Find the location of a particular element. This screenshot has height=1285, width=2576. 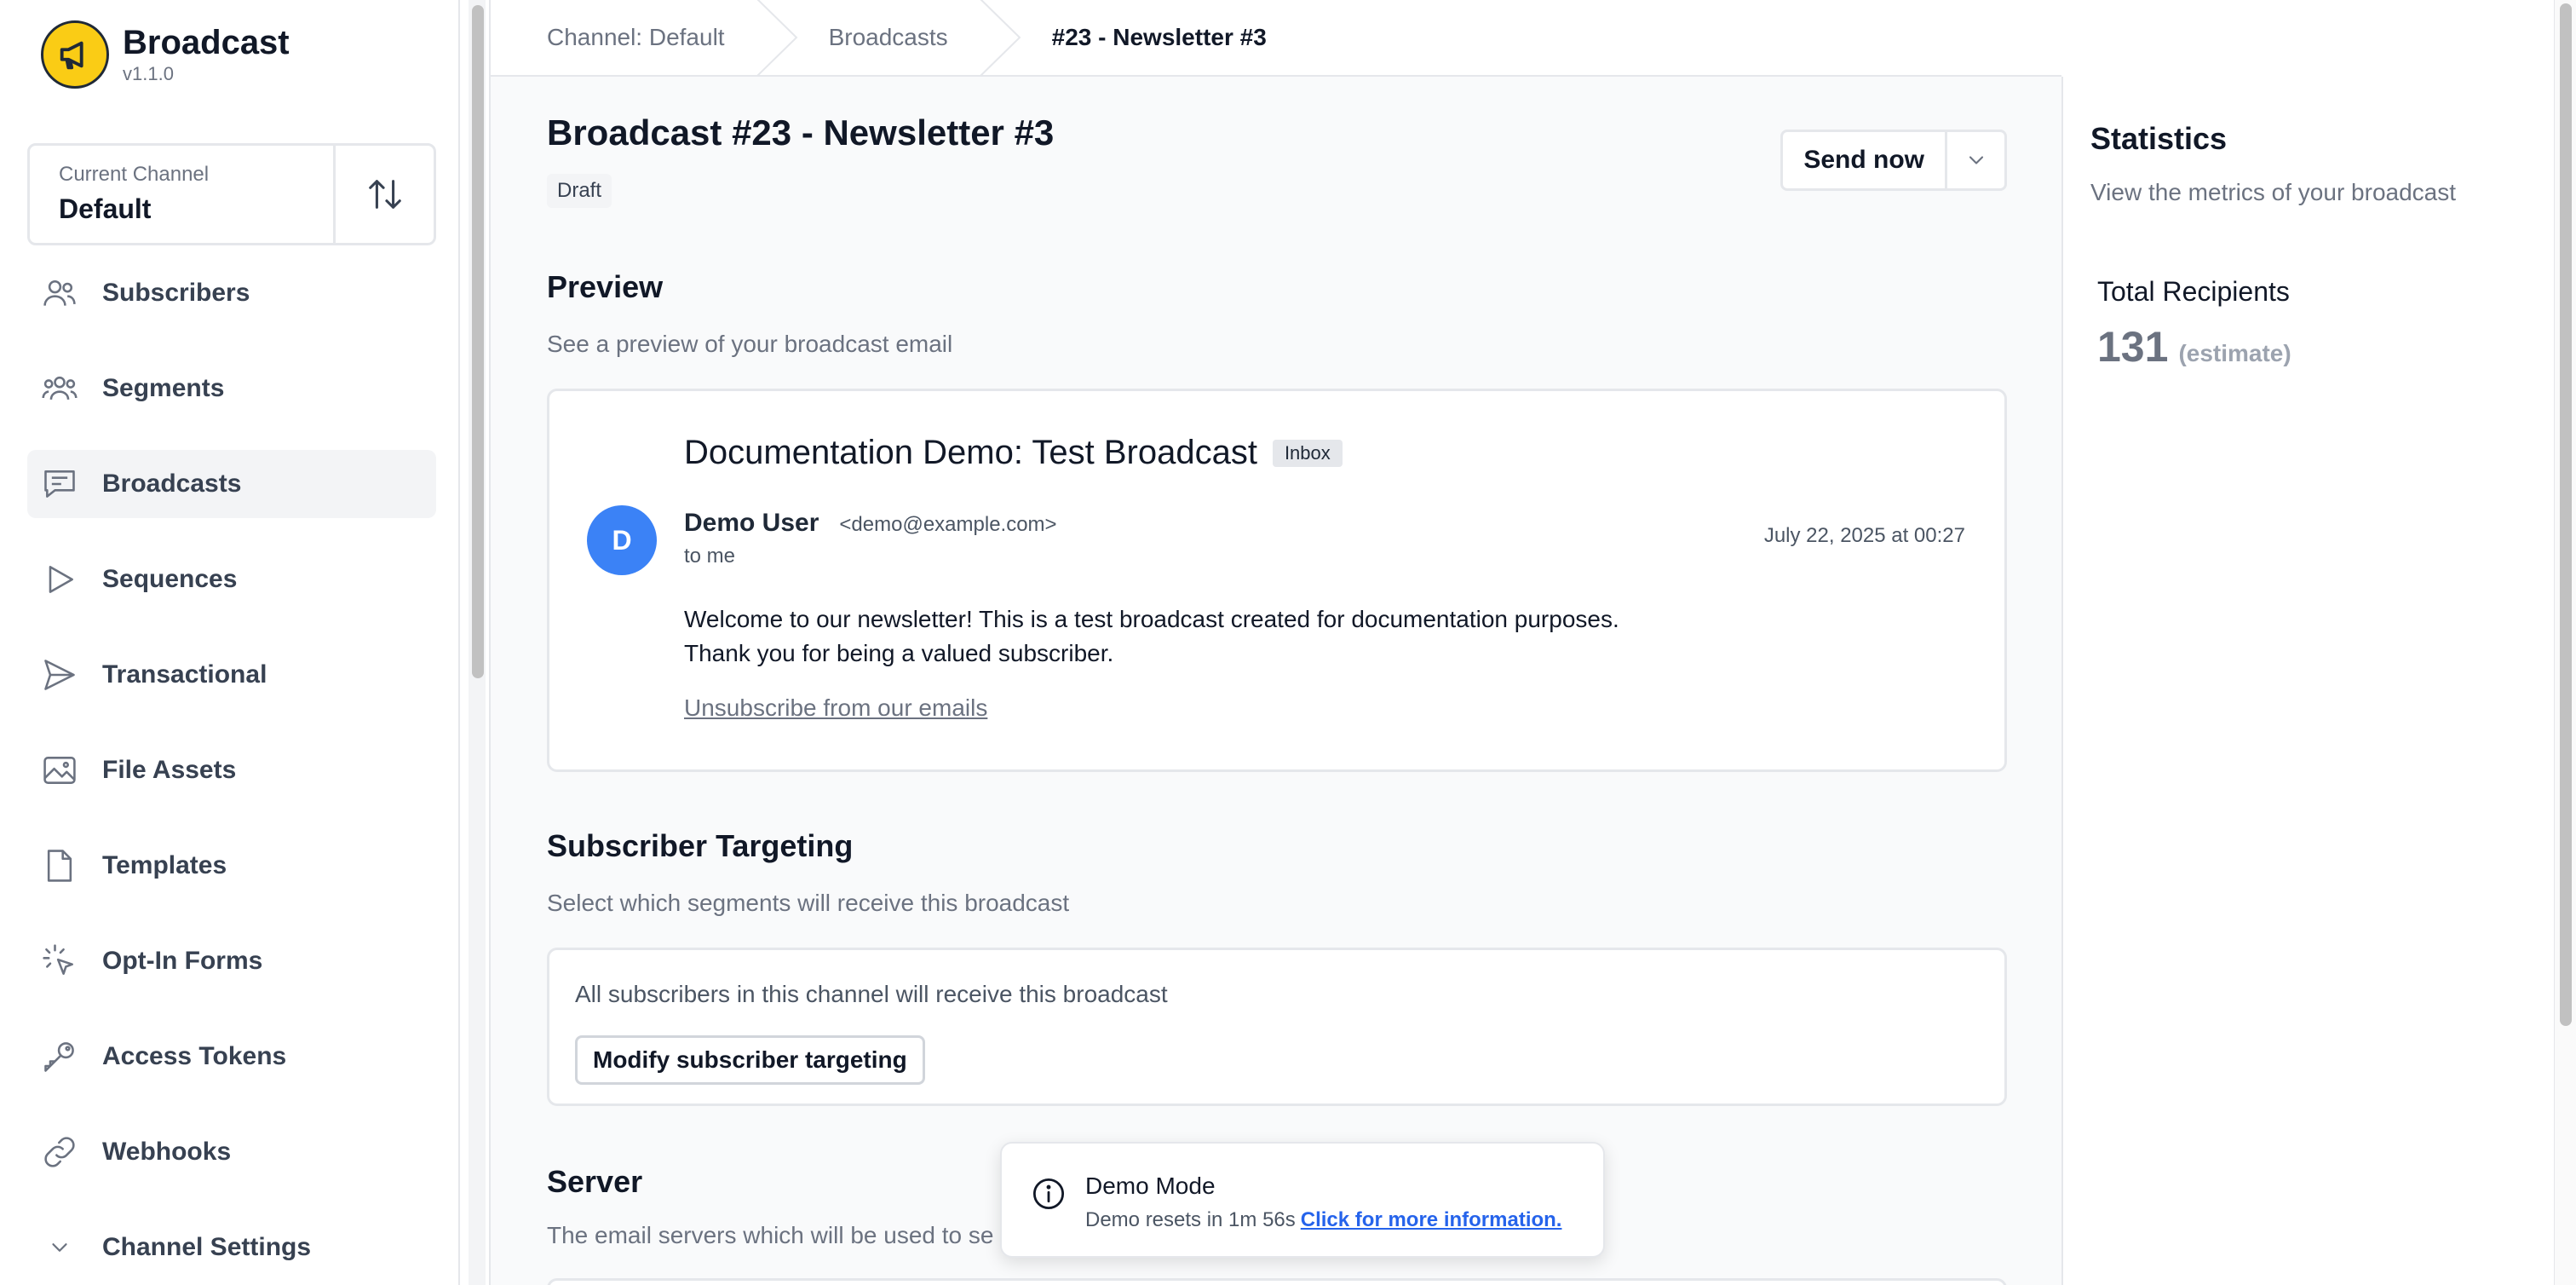

brand-version: v1.1.0 is located at coordinates (148, 73).